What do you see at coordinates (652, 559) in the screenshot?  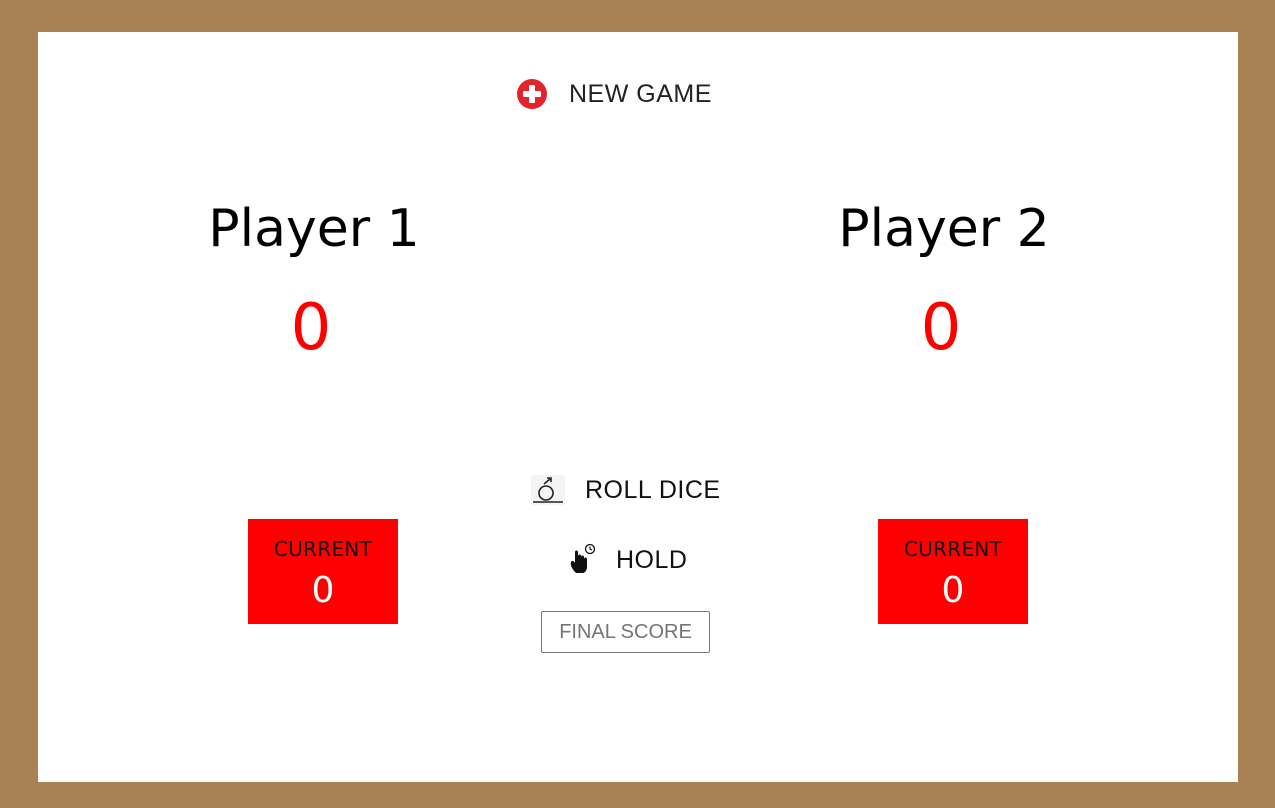 I see `hold-label: HOLD` at bounding box center [652, 559].